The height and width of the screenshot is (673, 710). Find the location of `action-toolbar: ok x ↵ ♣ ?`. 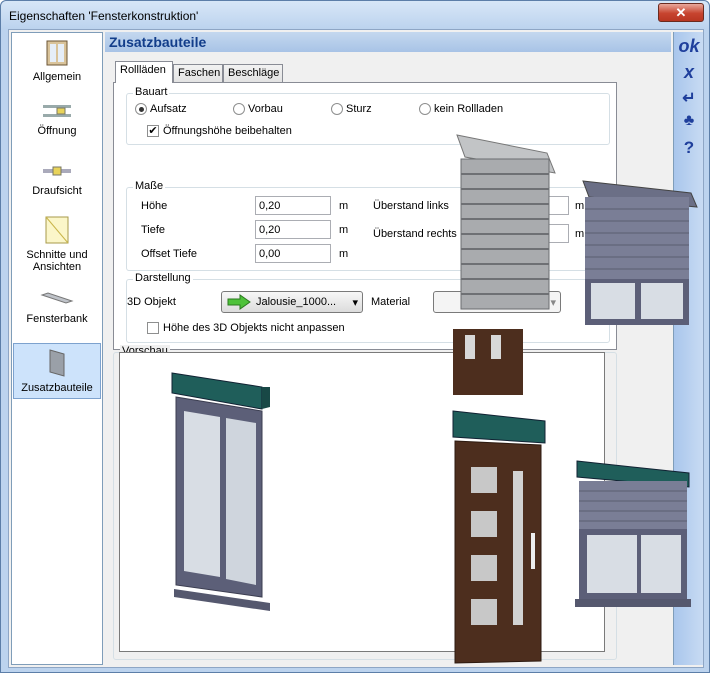

action-toolbar: ok x ↵ ♣ ? is located at coordinates (688, 348).